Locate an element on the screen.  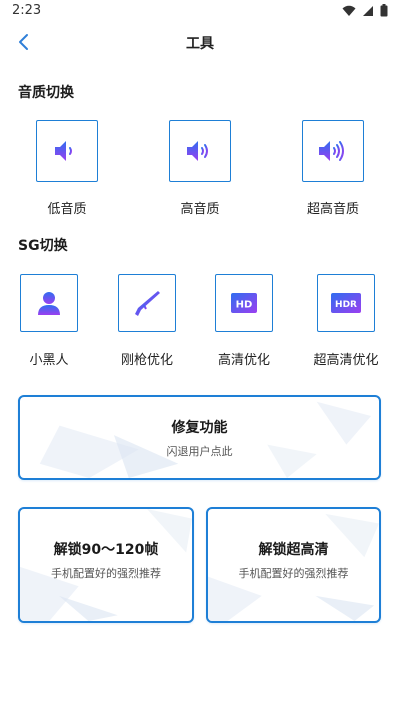
sg-hd-icon-box: HD is located at coordinates (244, 303).